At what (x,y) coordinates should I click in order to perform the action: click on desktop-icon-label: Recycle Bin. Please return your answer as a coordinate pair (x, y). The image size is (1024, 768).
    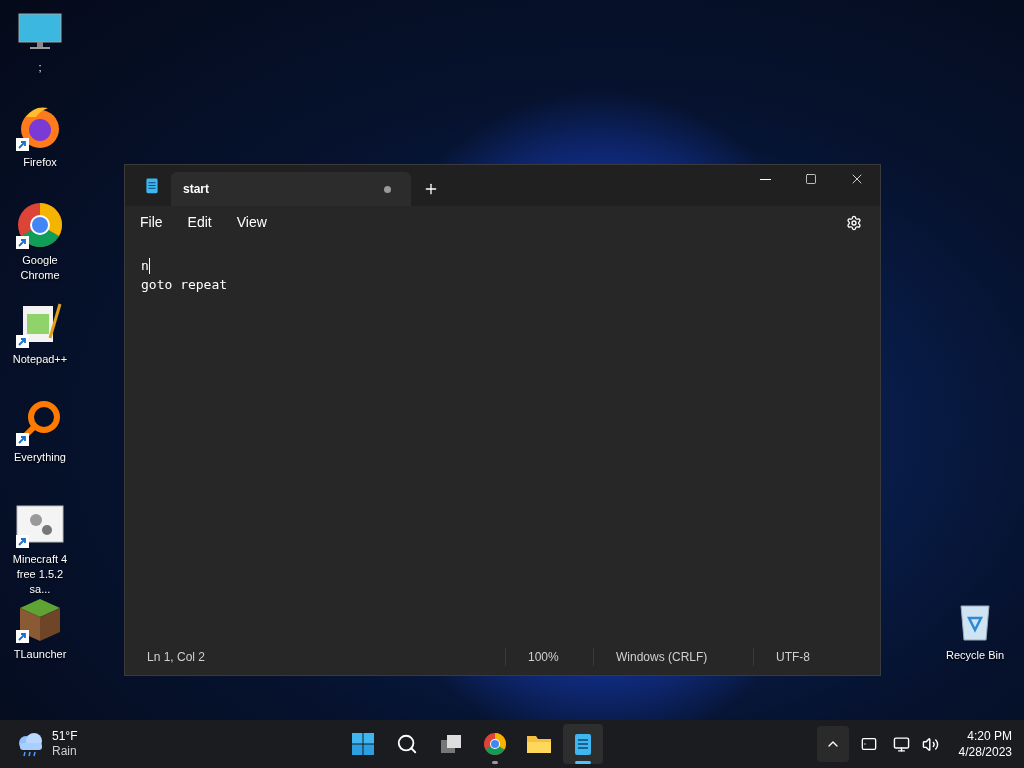
    Looking at the image, I should click on (975, 655).